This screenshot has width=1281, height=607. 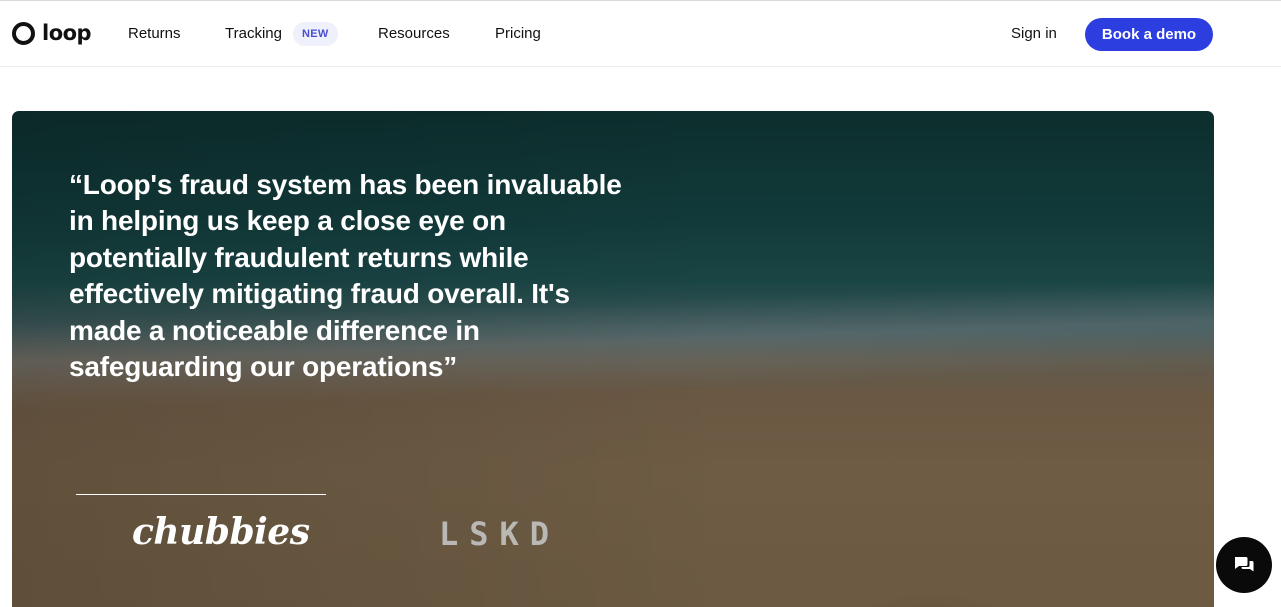 What do you see at coordinates (201, 494) in the screenshot?
I see `brand-active-indicator` at bounding box center [201, 494].